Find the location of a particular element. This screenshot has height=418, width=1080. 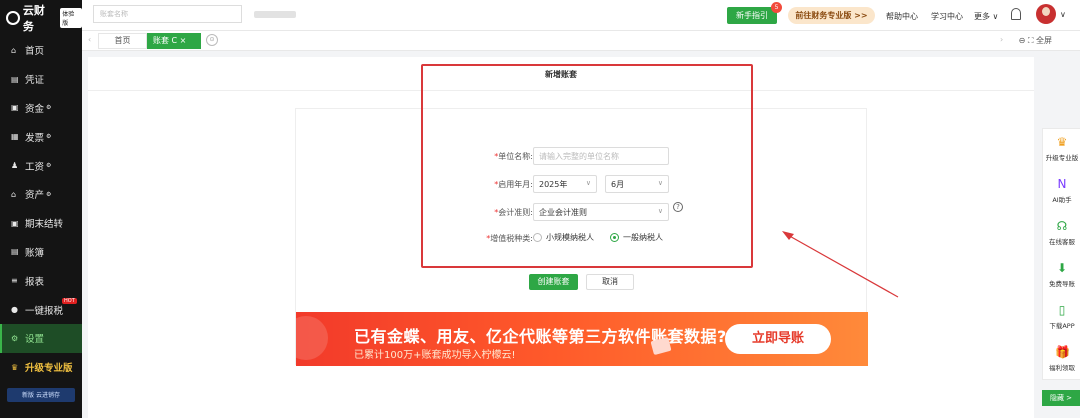

beginner-guide-button: 新手指引 5 is located at coordinates (754, 13).